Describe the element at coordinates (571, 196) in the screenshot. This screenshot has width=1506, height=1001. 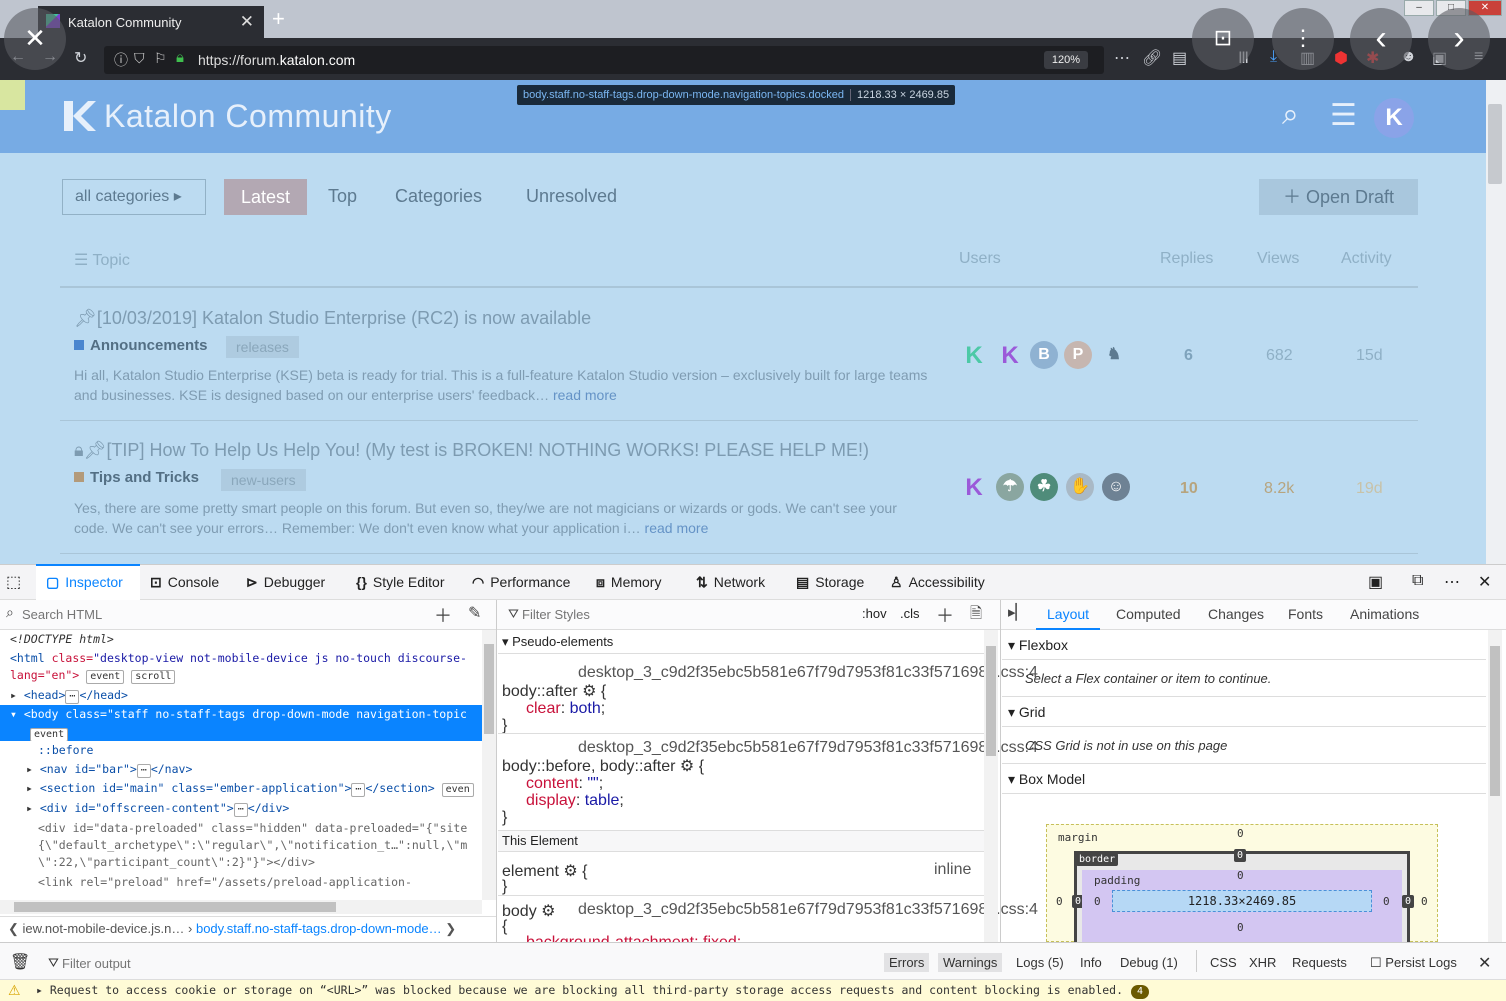
I see `nav-unresolved: Unresolved` at that location.